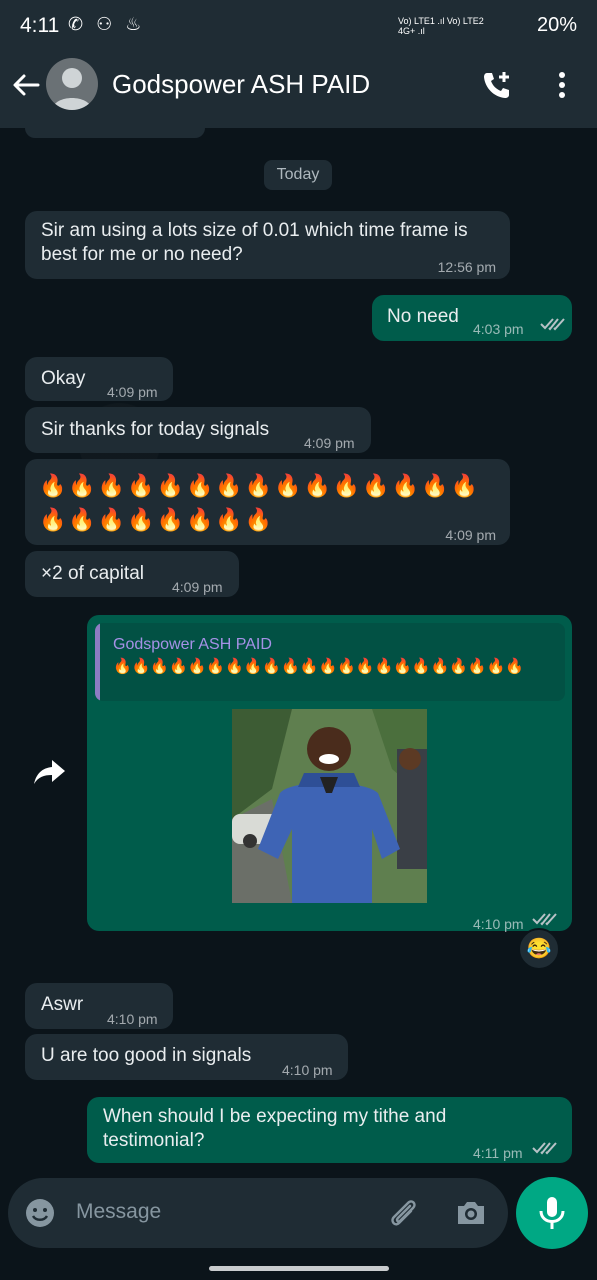 This screenshot has height=1280, width=597. What do you see at coordinates (497, 85) in the screenshot?
I see `phone-plus-icon` at bounding box center [497, 85].